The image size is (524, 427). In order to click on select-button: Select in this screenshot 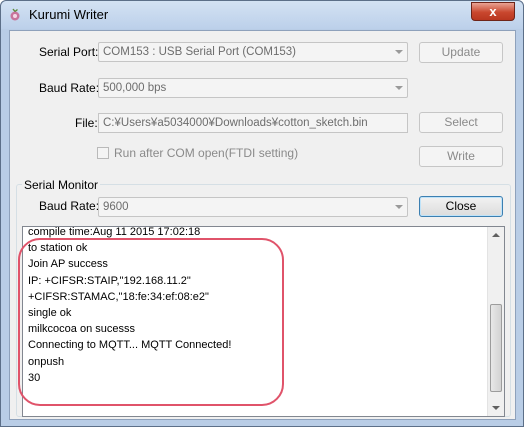, I will do `click(461, 122)`.